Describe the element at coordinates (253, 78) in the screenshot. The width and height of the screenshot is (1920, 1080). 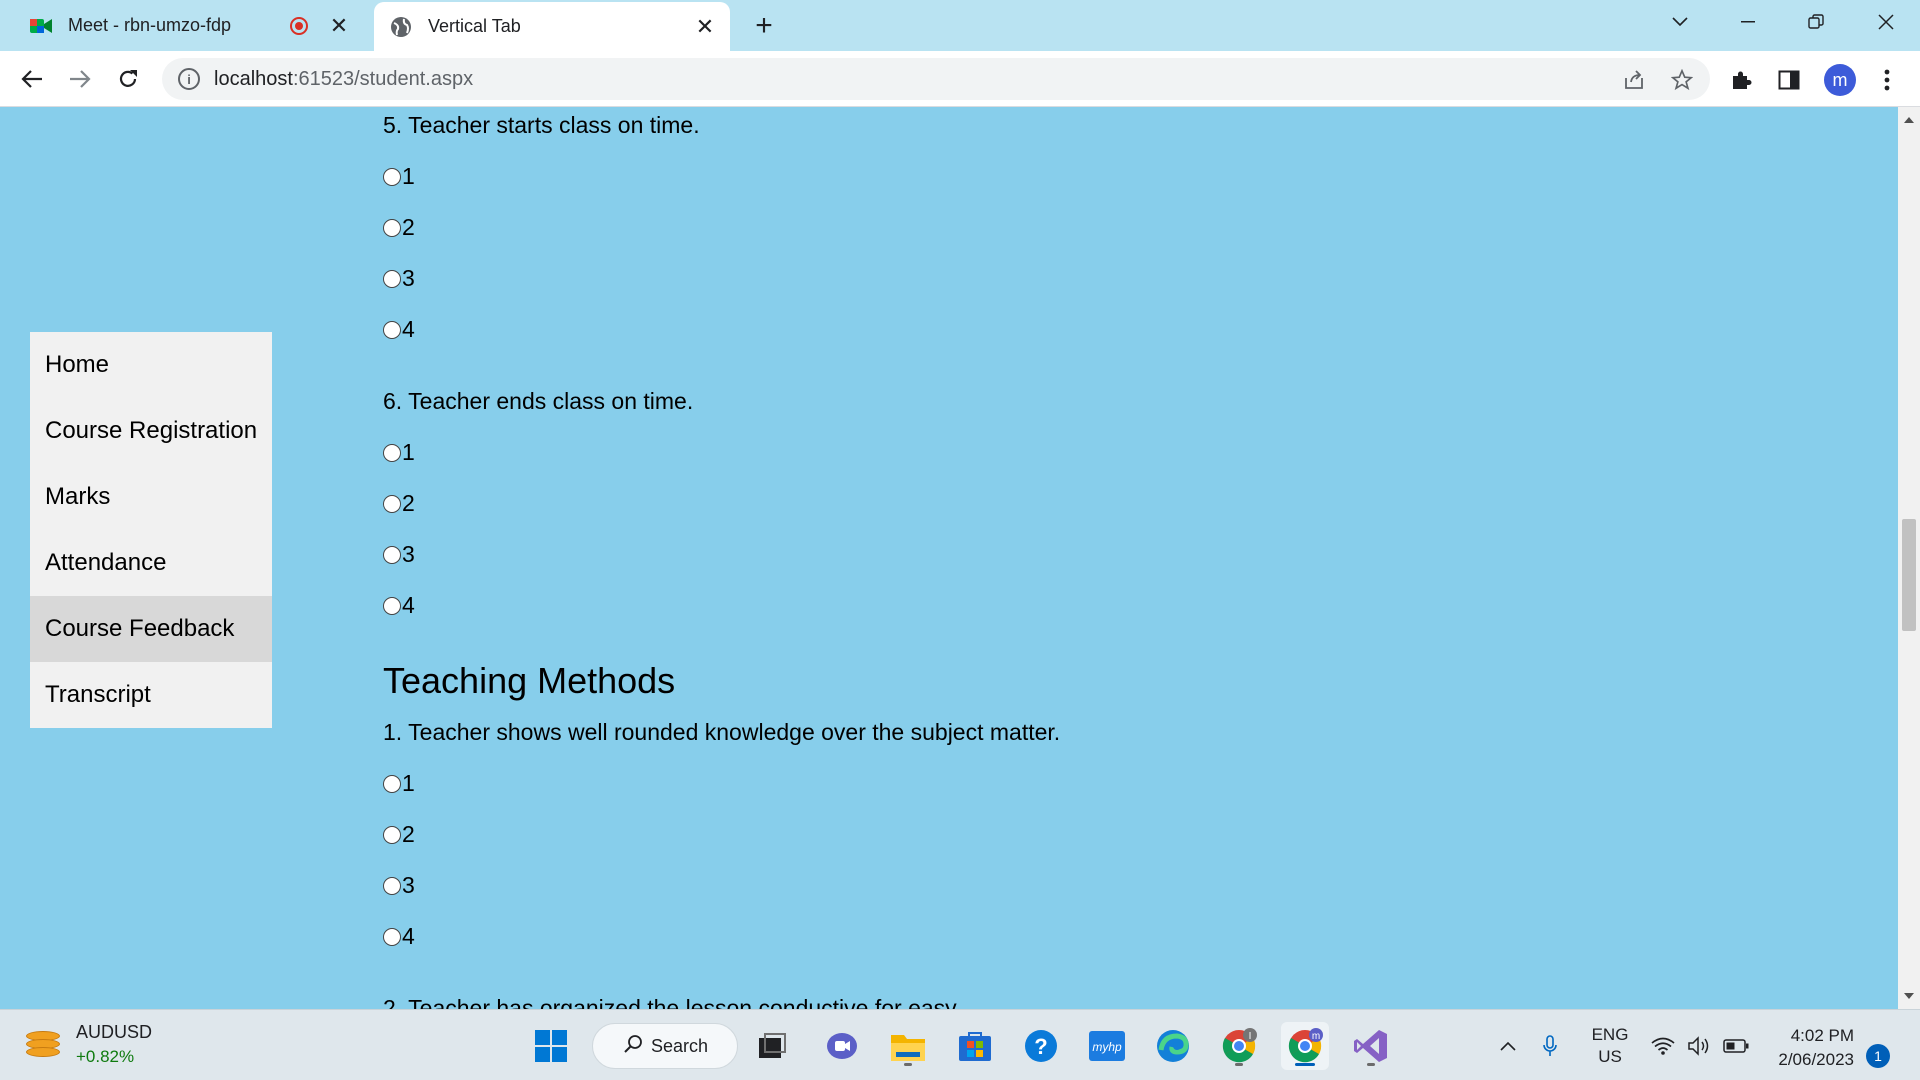
I see `url-host: localhost` at that location.